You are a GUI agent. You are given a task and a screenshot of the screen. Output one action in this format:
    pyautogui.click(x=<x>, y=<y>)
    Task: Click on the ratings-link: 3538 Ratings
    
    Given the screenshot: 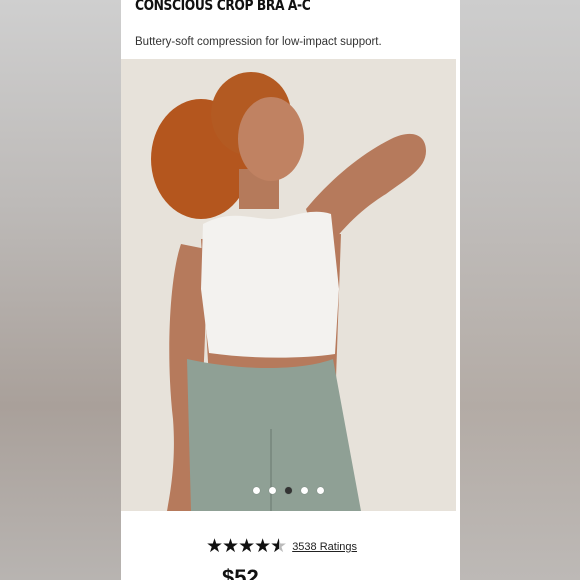 What is the action you would take?
    pyautogui.click(x=324, y=547)
    